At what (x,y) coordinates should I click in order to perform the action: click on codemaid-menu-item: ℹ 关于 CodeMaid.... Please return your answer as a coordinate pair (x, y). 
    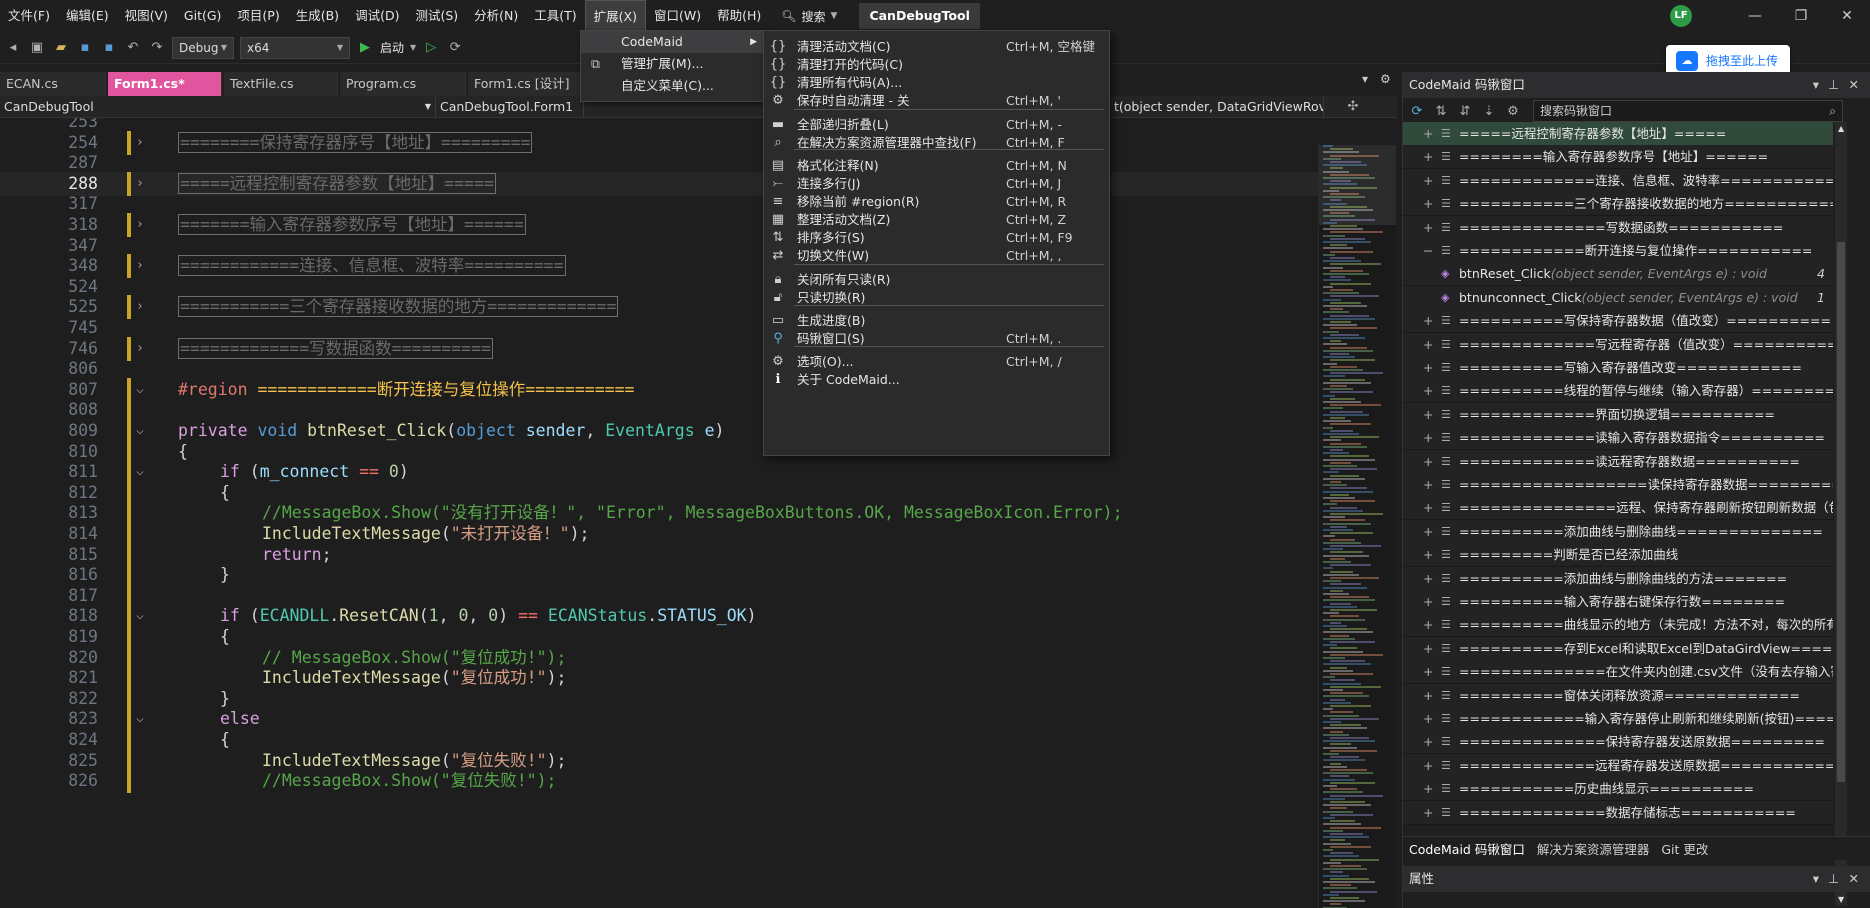
    Looking at the image, I should click on (936, 380).